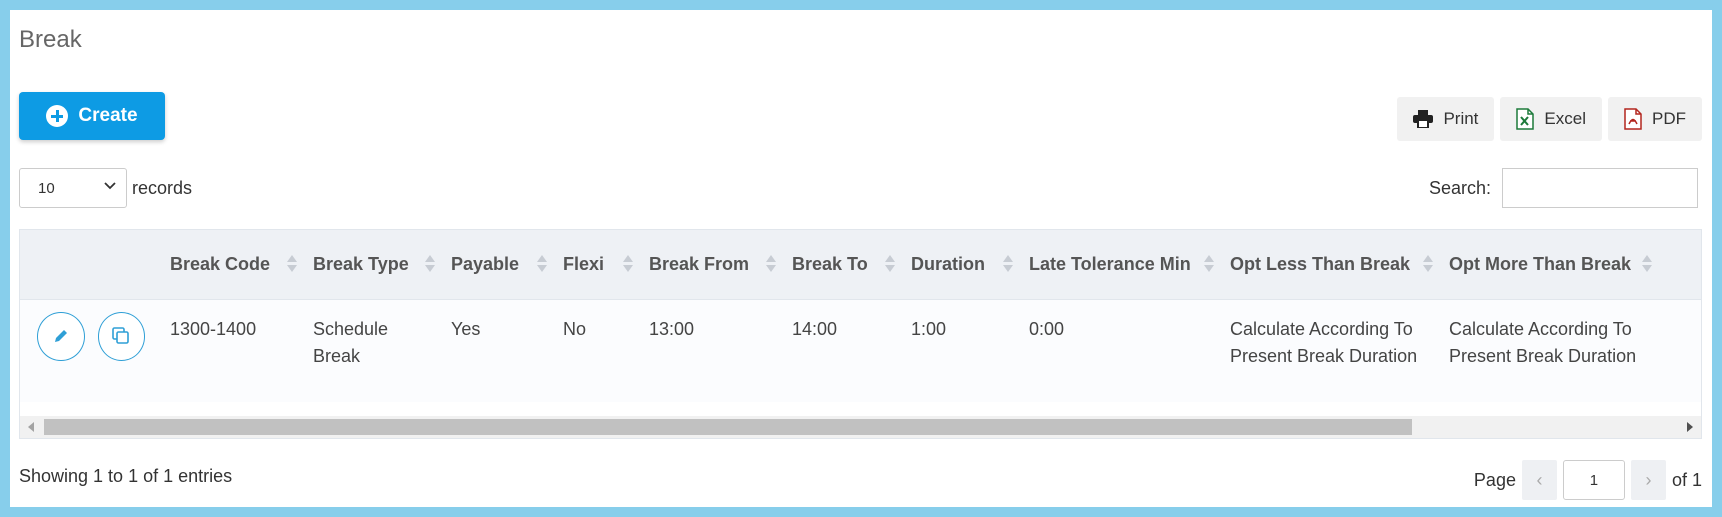 The height and width of the screenshot is (517, 1722). Describe the element at coordinates (92, 350) in the screenshot. I see `row-actions` at that location.